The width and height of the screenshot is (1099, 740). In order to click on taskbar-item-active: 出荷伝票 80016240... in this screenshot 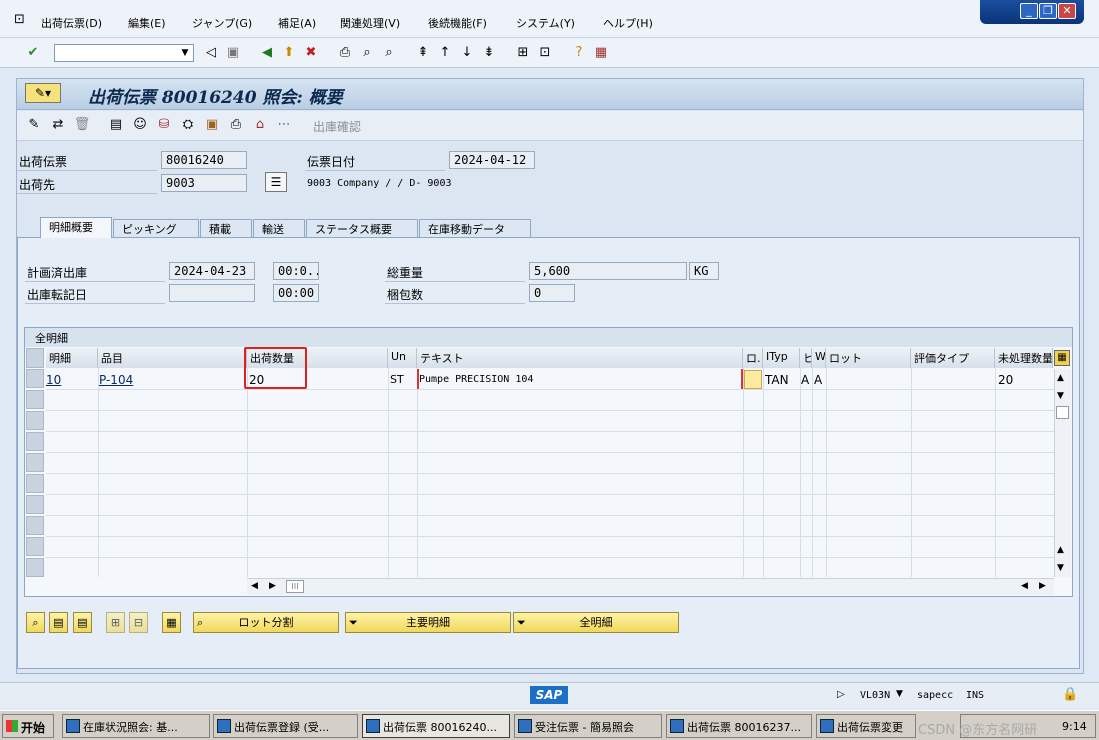, I will do `click(436, 726)`.